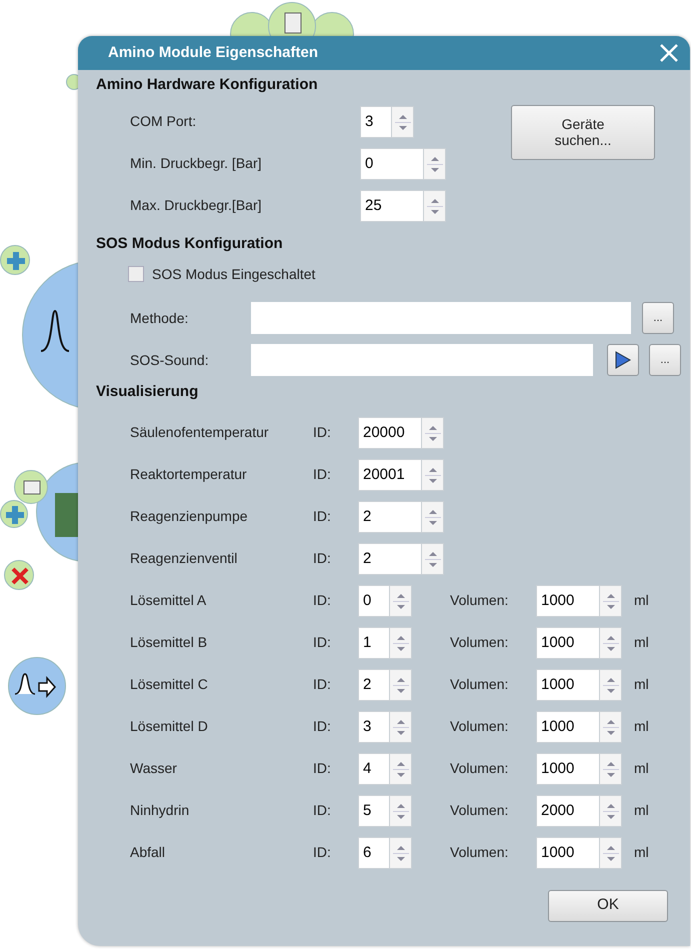 The width and height of the screenshot is (691, 950). Describe the element at coordinates (374, 768) in the screenshot. I see `number-field: 4` at that location.